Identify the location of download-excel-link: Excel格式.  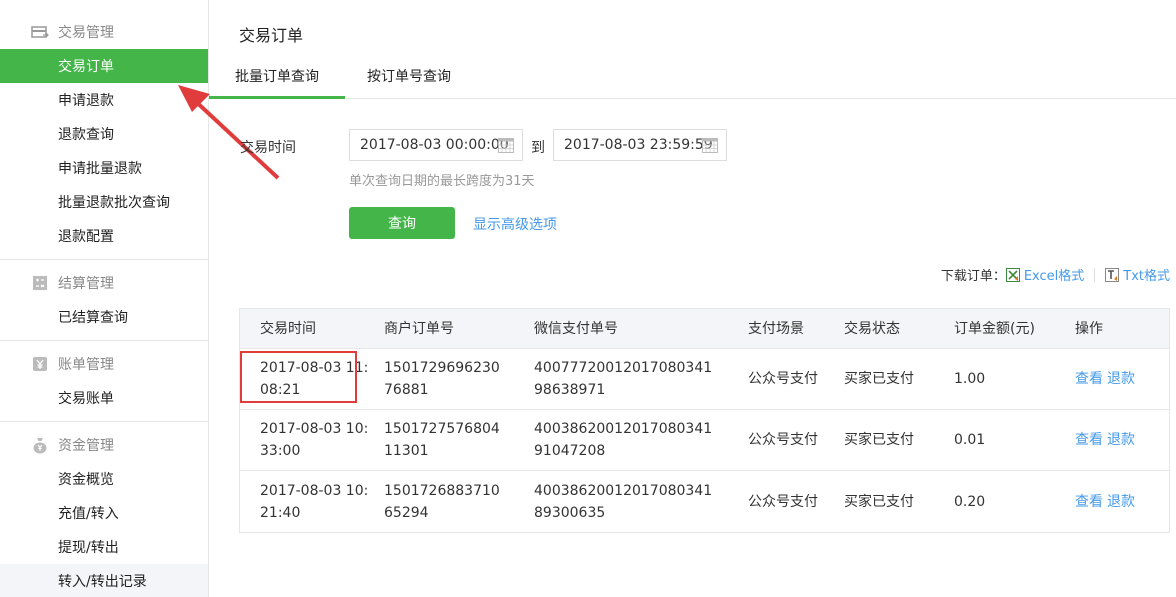
(1045, 274).